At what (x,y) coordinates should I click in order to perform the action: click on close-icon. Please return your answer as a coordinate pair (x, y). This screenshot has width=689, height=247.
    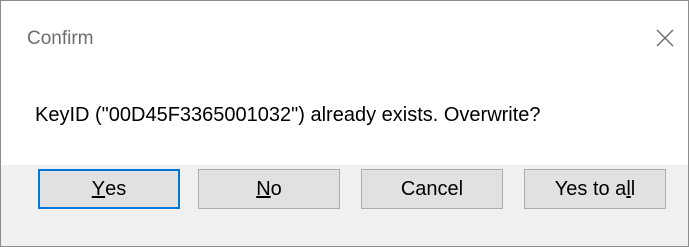
    Looking at the image, I should click on (665, 38).